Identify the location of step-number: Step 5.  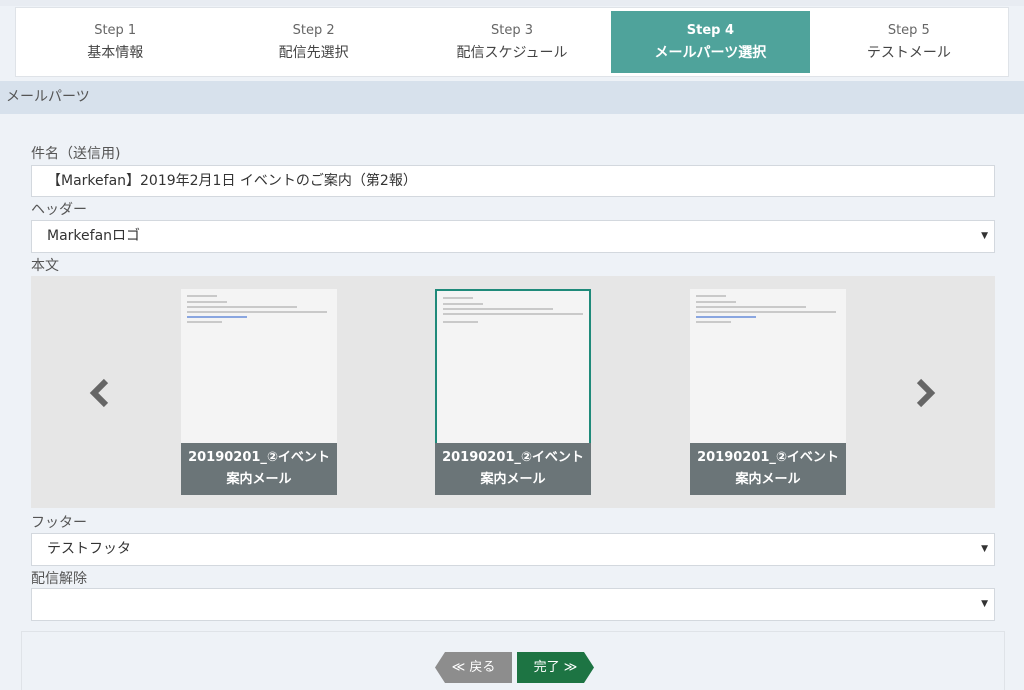
(908, 30).